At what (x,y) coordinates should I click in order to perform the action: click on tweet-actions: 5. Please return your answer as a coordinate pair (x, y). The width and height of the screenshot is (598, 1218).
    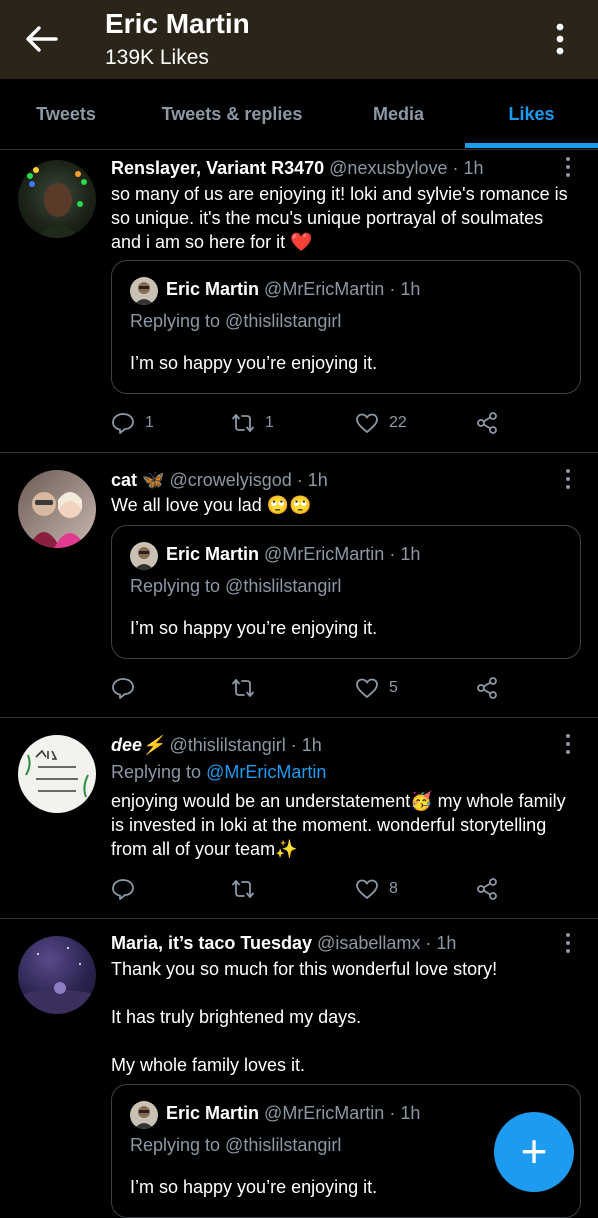
    Looking at the image, I should click on (346, 688).